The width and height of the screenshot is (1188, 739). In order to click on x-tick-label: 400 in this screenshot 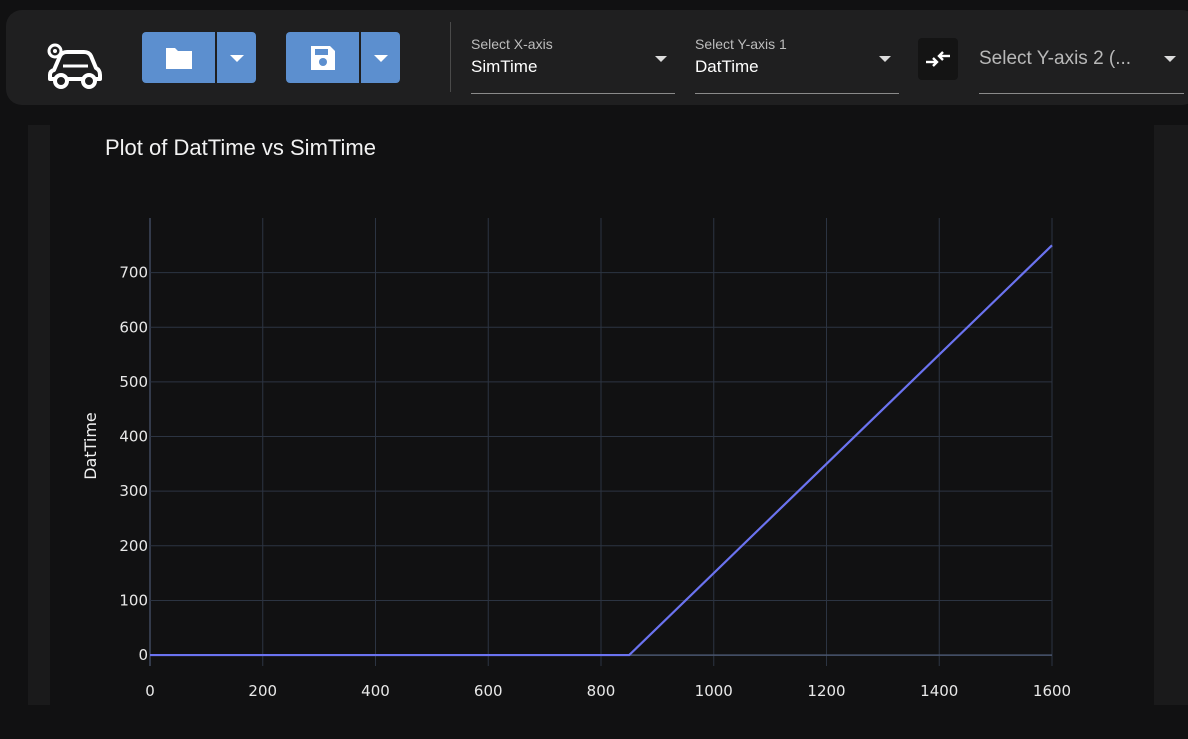, I will do `click(375, 691)`.